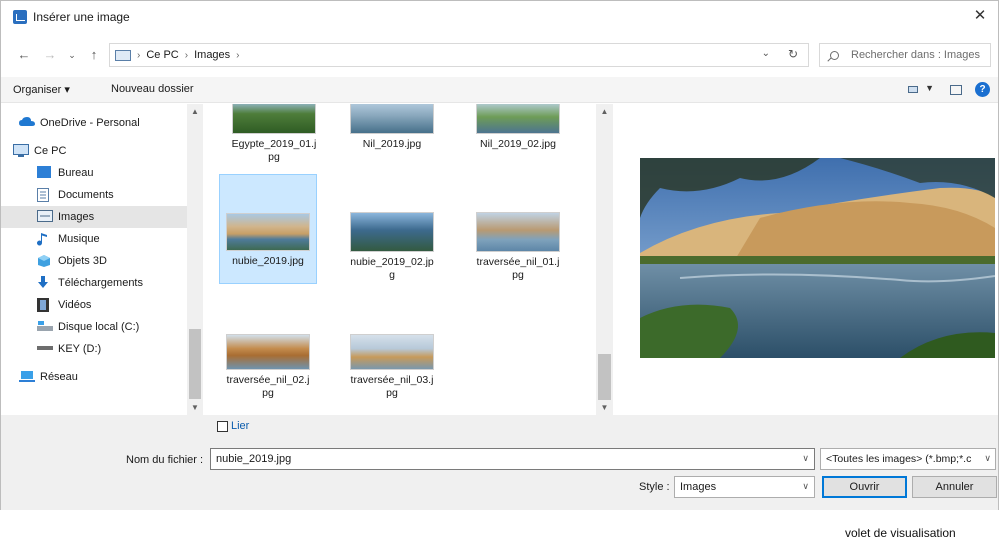 The width and height of the screenshot is (999, 540). What do you see at coordinates (274, 134) in the screenshot?
I see `file-item-egypte-2019-01: Egypte_2019_01.j pg` at bounding box center [274, 134].